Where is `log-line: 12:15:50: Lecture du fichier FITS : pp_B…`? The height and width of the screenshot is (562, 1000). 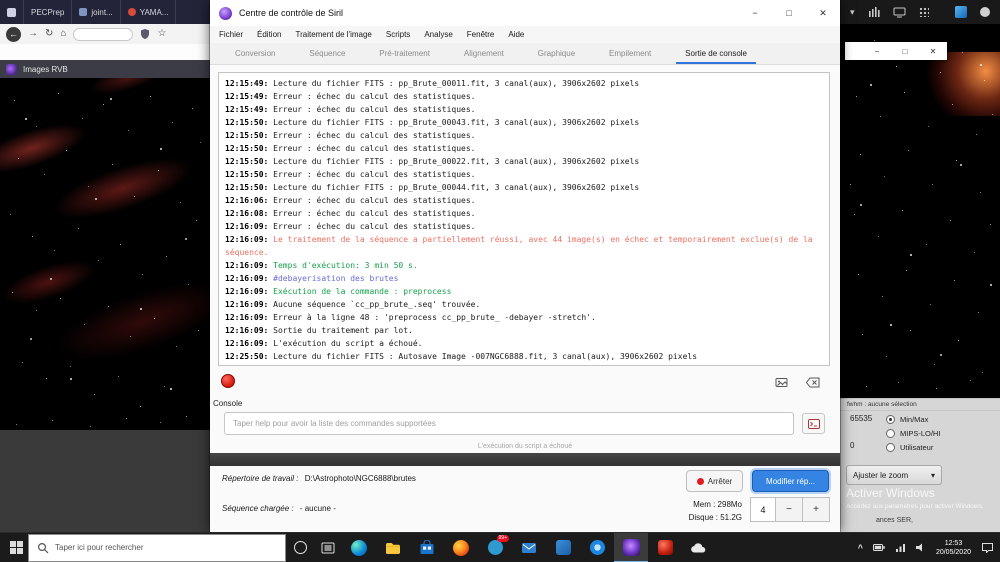 log-line: 12:15:50: Lecture du fichier FITS : pp_B… is located at coordinates (432, 187).